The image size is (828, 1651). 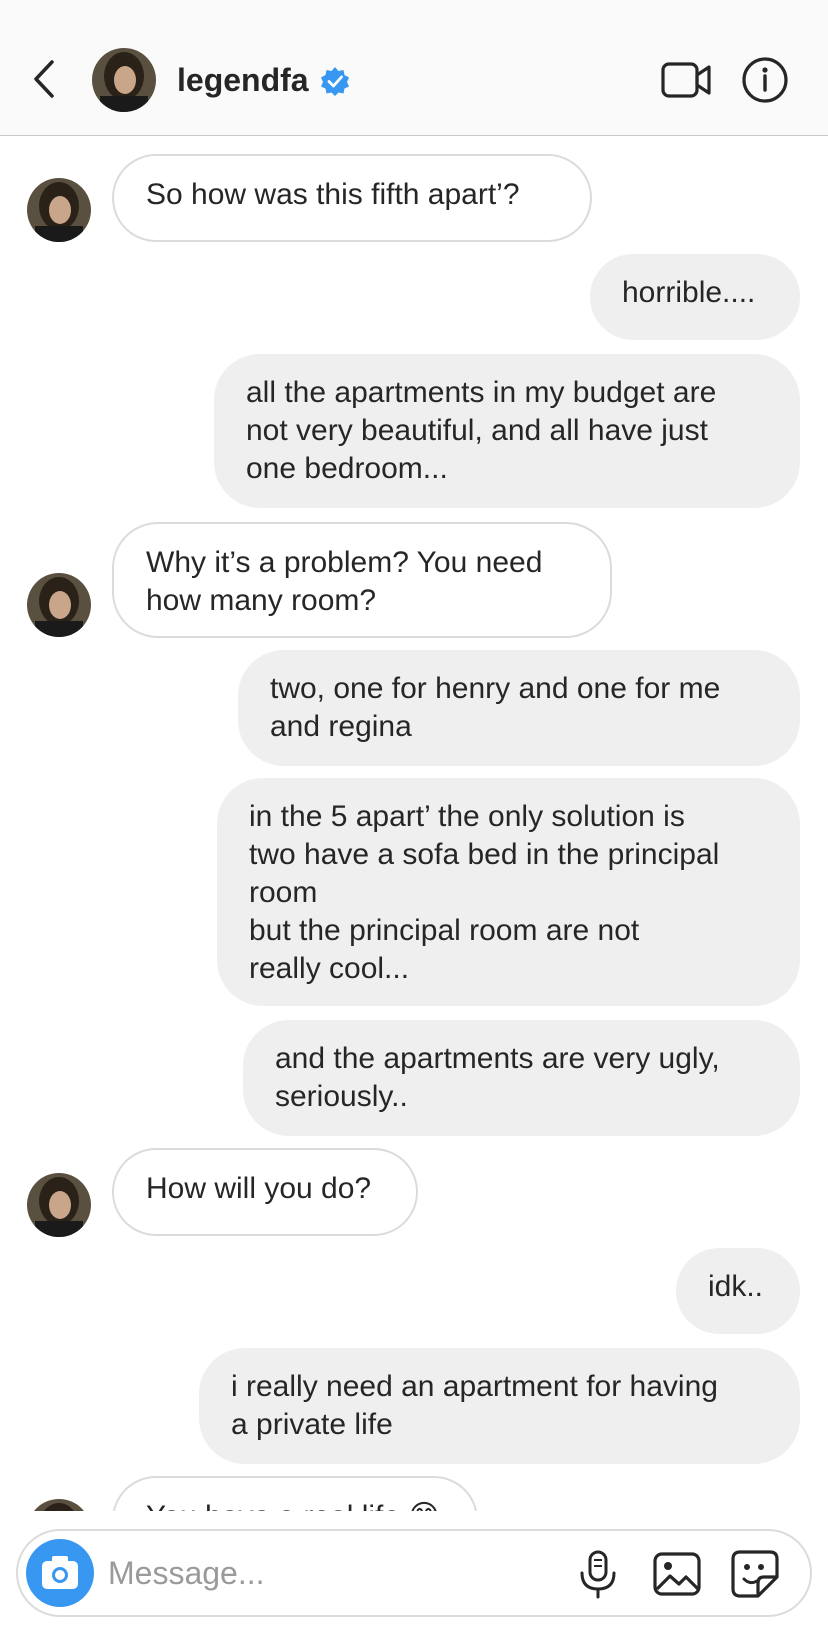 What do you see at coordinates (243, 80) in the screenshot?
I see `contact-username: legendfa` at bounding box center [243, 80].